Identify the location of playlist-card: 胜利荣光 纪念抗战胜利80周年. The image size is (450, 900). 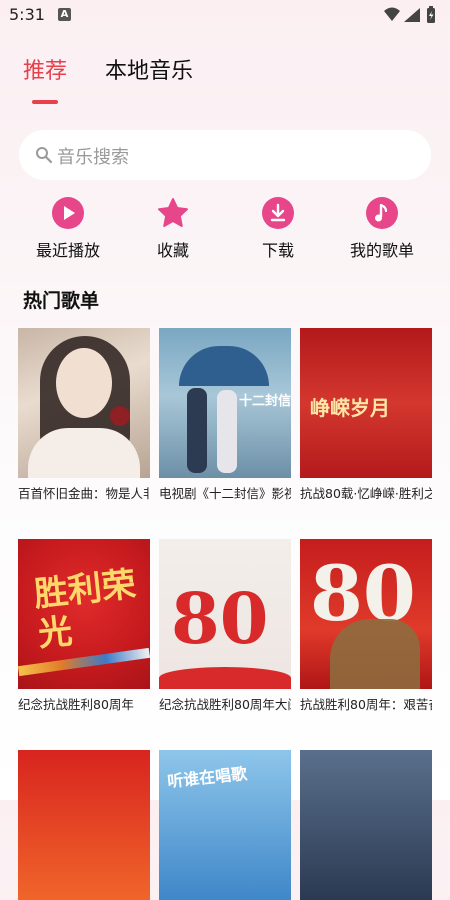
(84, 627).